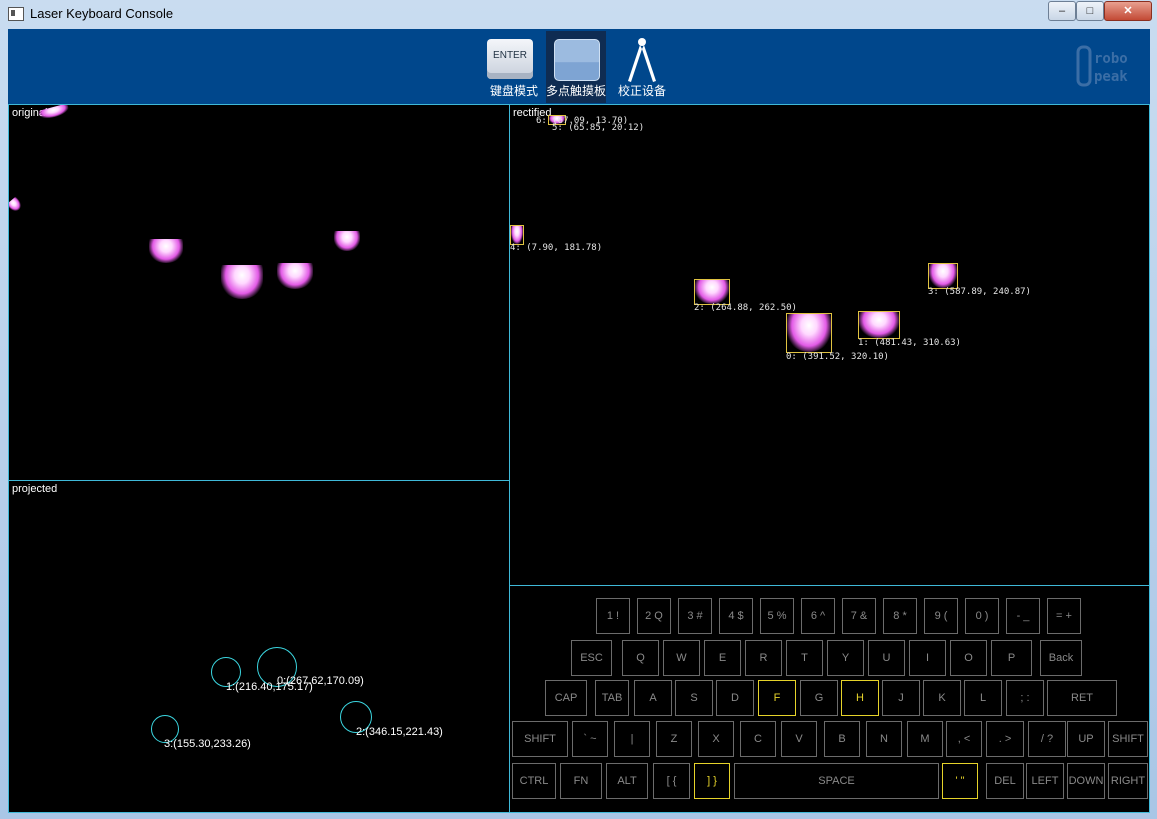 The image size is (1157, 819). I want to click on key-3-11: . >, so click(1005, 739).